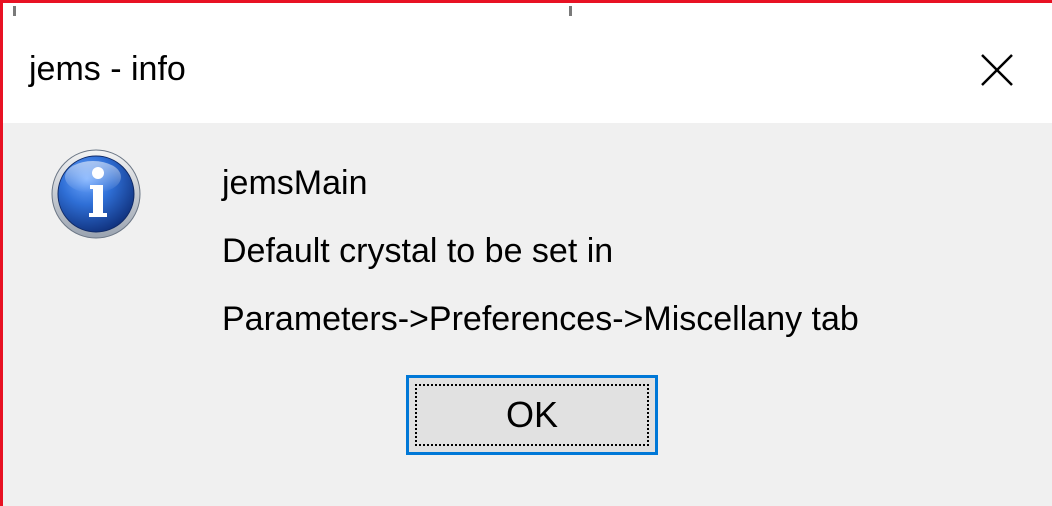  I want to click on info-icon, so click(96, 194).